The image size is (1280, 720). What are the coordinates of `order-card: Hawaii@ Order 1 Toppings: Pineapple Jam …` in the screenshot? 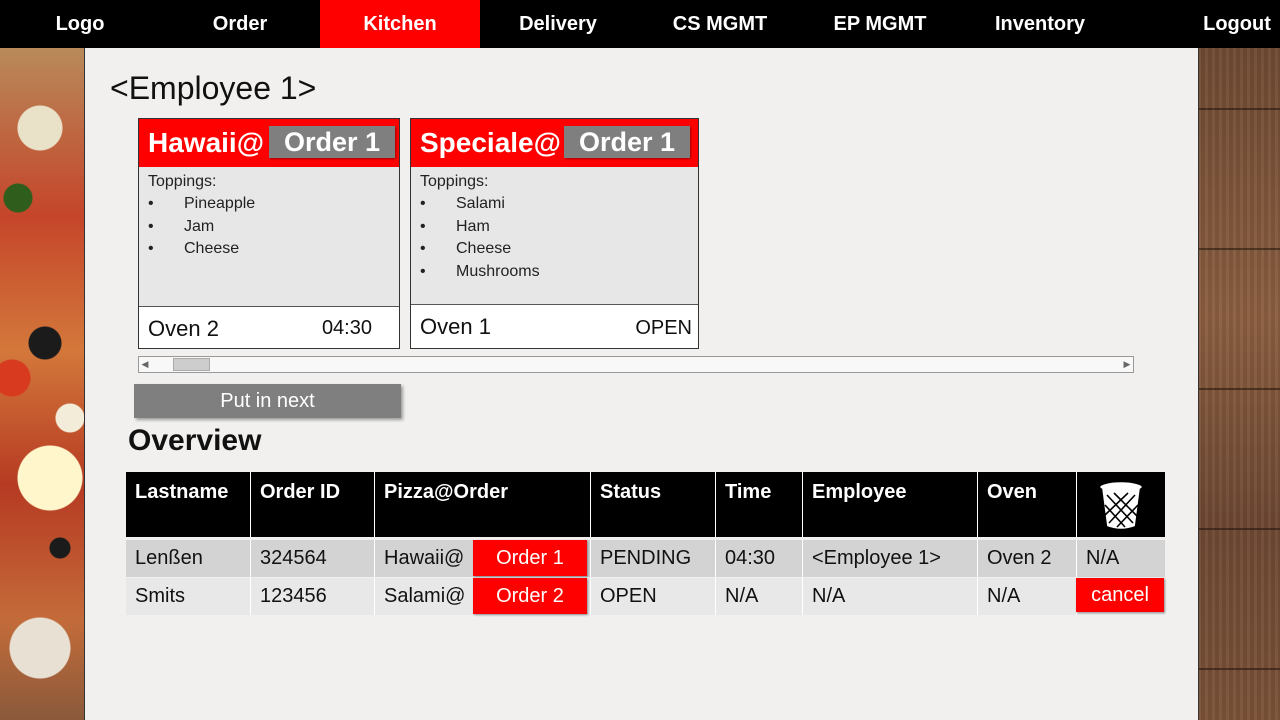 It's located at (269, 233).